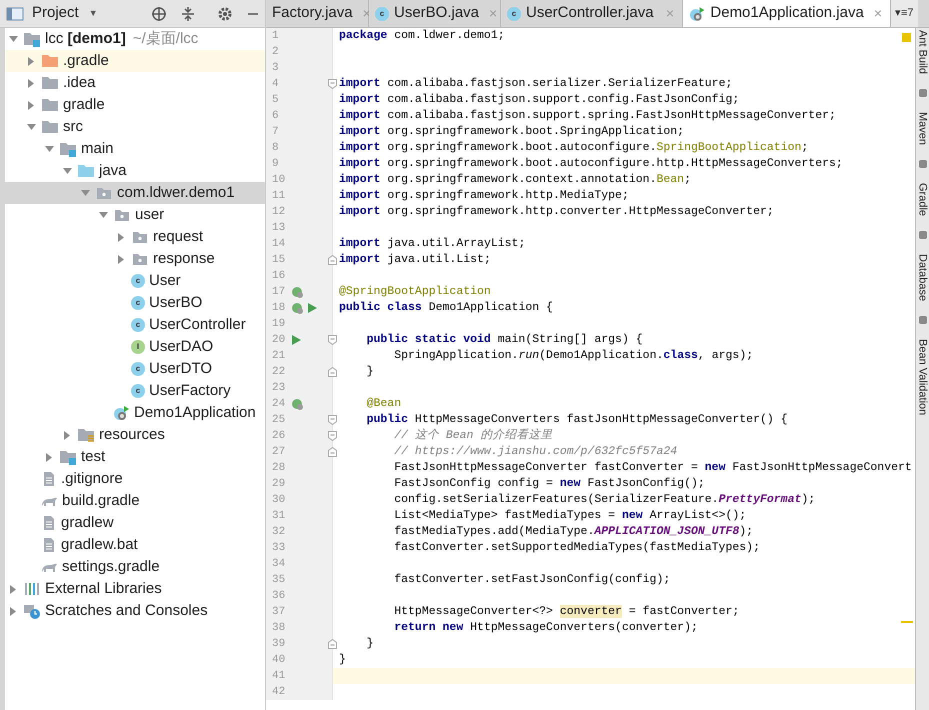 The image size is (929, 710). Describe the element at coordinates (275, 84) in the screenshot. I see `line-number: 4` at that location.